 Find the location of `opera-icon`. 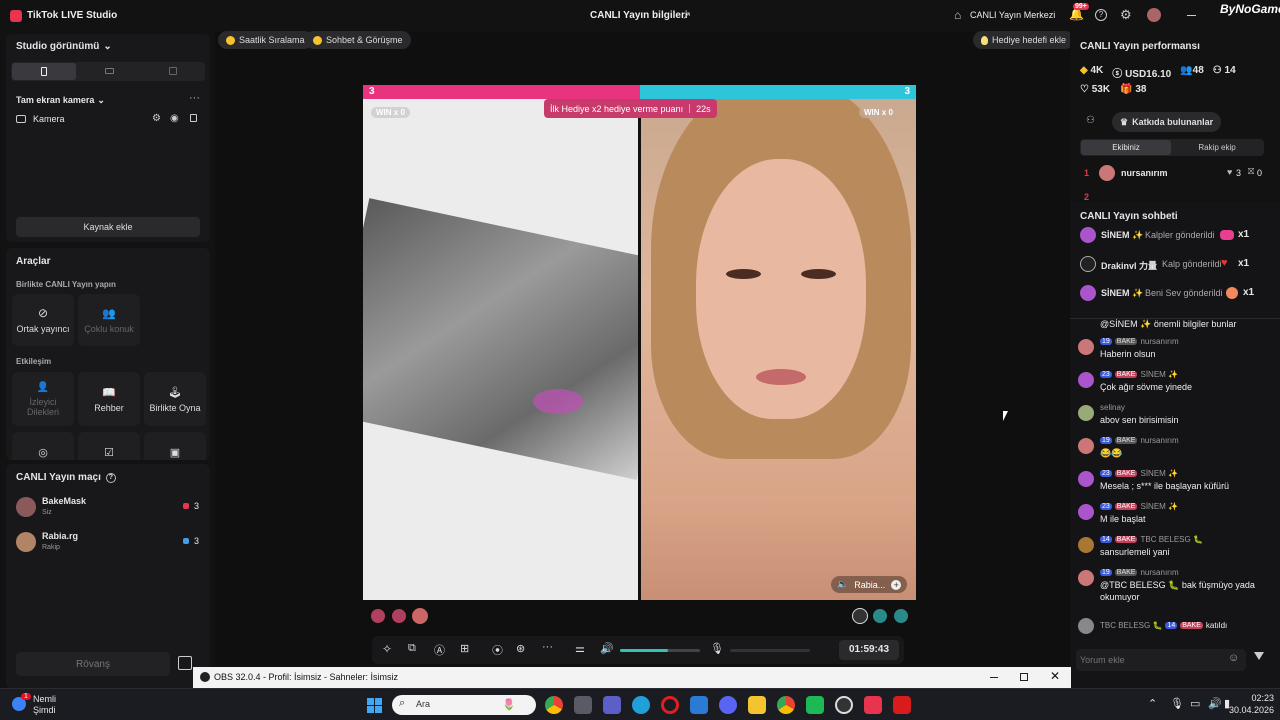

opera-icon is located at coordinates (670, 705).